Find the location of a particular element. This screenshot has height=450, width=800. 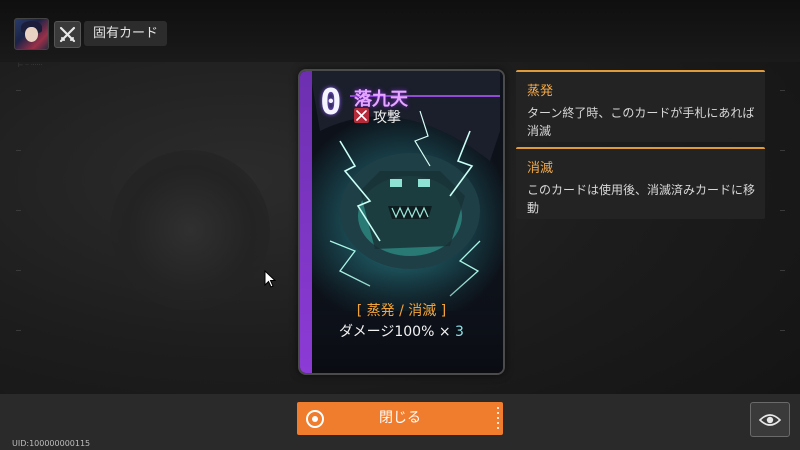

effect-text: ダメージ100% × is located at coordinates (397, 332).